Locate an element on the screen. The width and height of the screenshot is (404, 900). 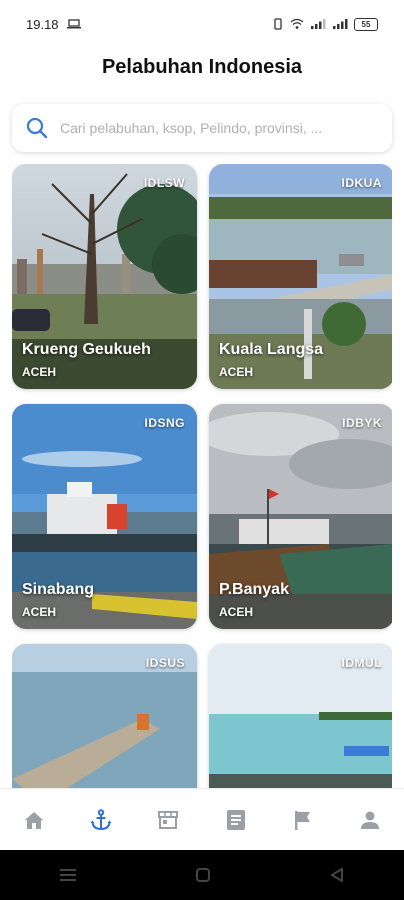
store-icon is located at coordinates (168, 820).